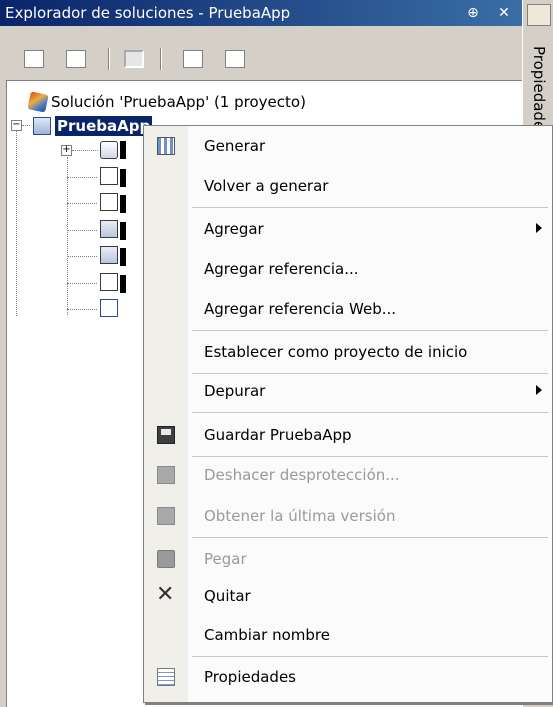  Describe the element at coordinates (166, 414) in the screenshot. I see `menu-icon-gutter` at that location.